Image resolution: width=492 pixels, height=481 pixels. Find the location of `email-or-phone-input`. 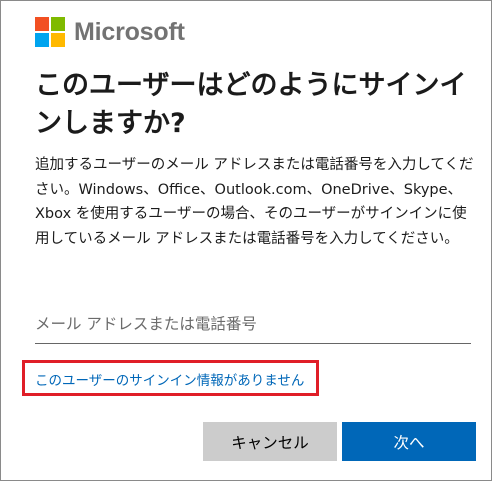

email-or-phone-input is located at coordinates (253, 324).